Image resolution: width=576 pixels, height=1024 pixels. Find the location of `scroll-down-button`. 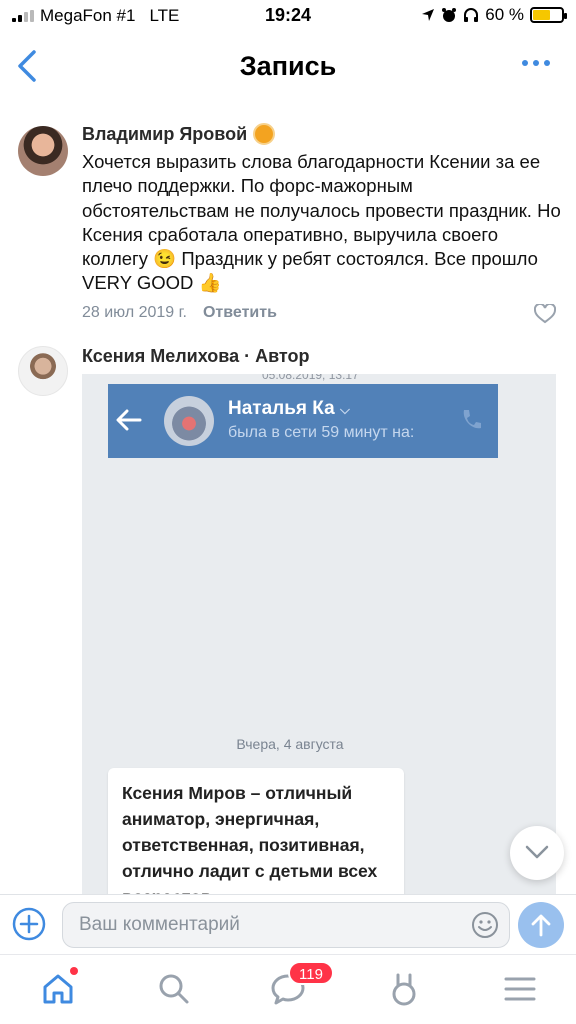

scroll-down-button is located at coordinates (537, 853).